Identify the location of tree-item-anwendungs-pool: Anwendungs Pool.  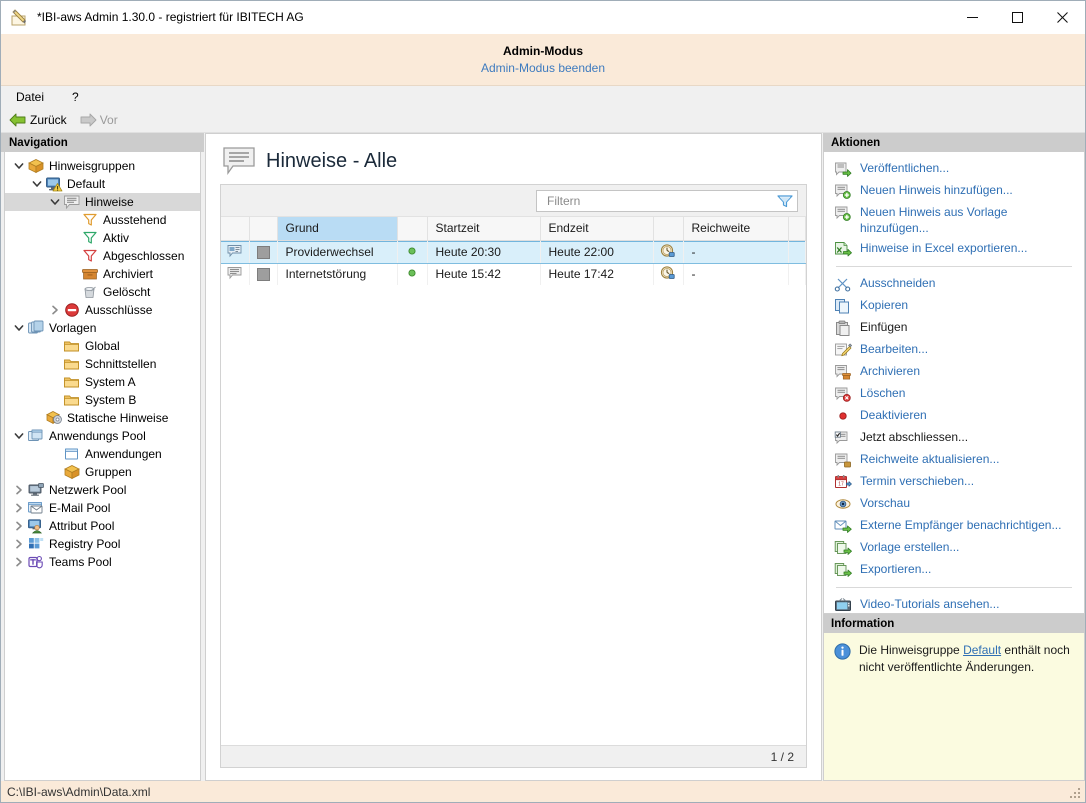
(102, 436).